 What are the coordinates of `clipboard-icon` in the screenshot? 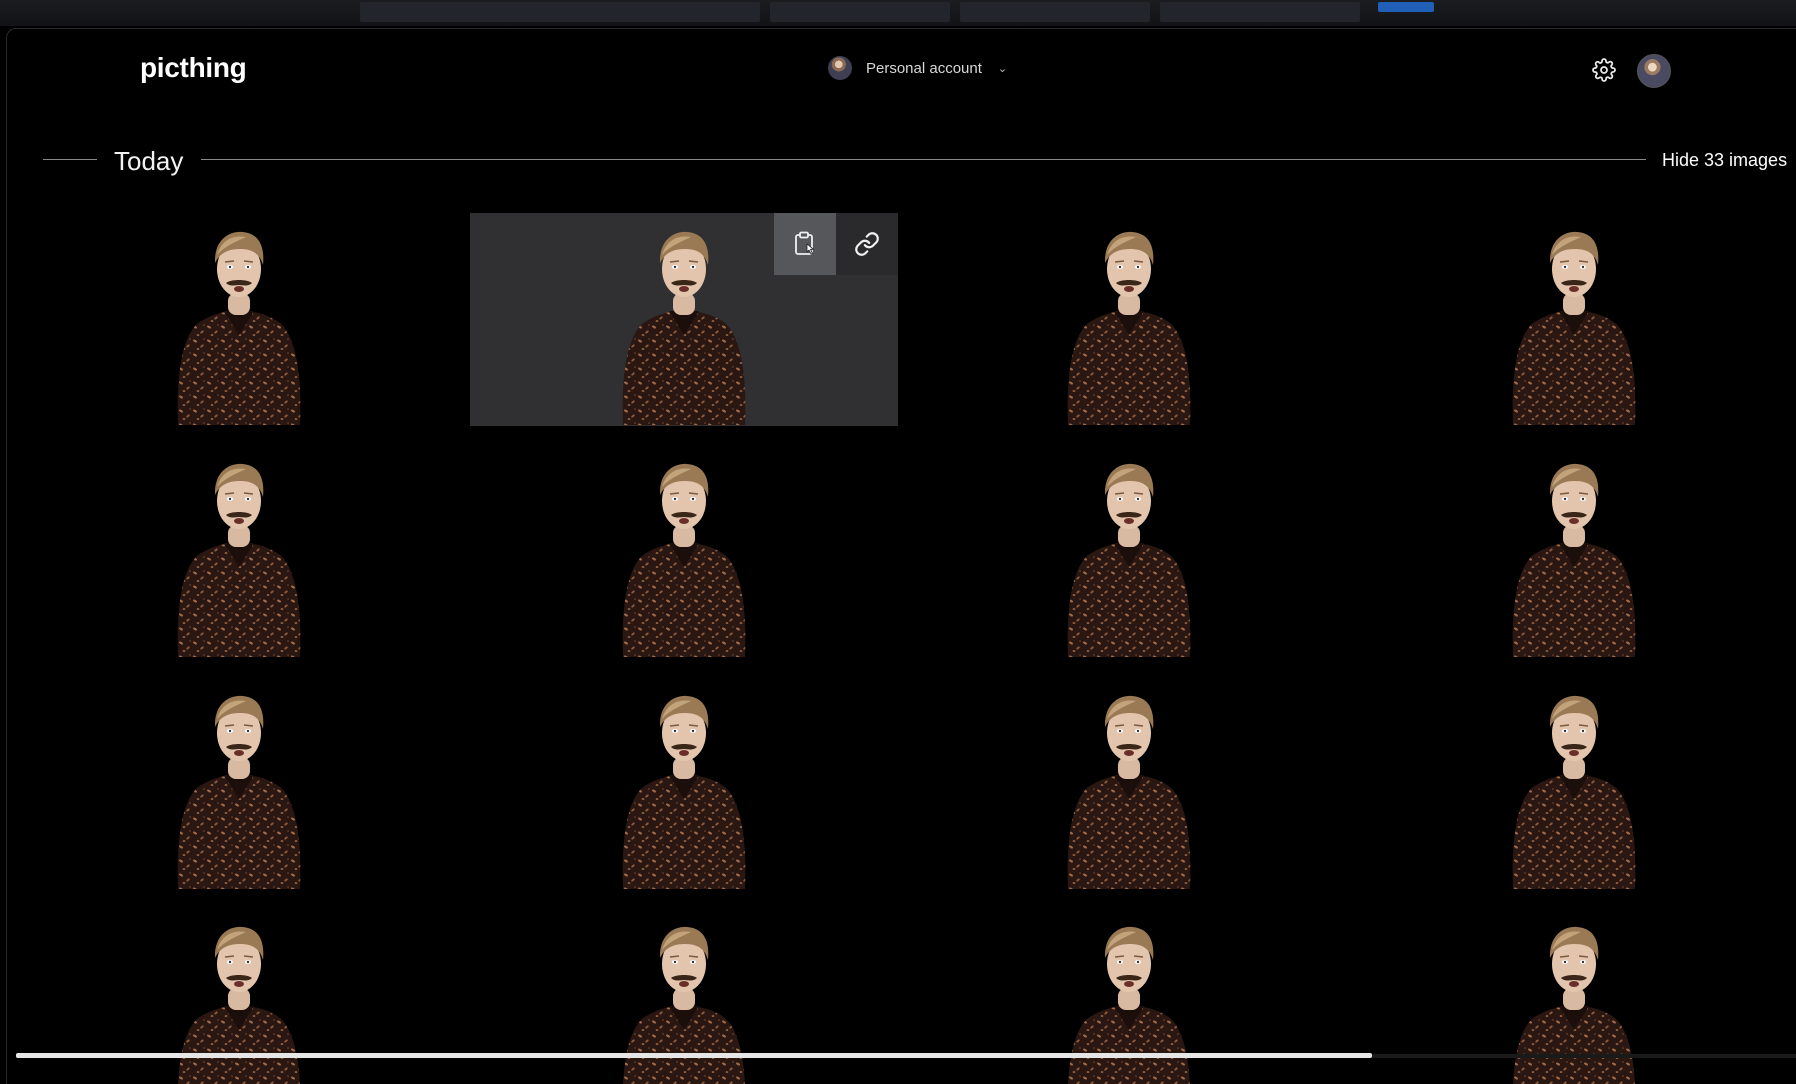 It's located at (804, 243).